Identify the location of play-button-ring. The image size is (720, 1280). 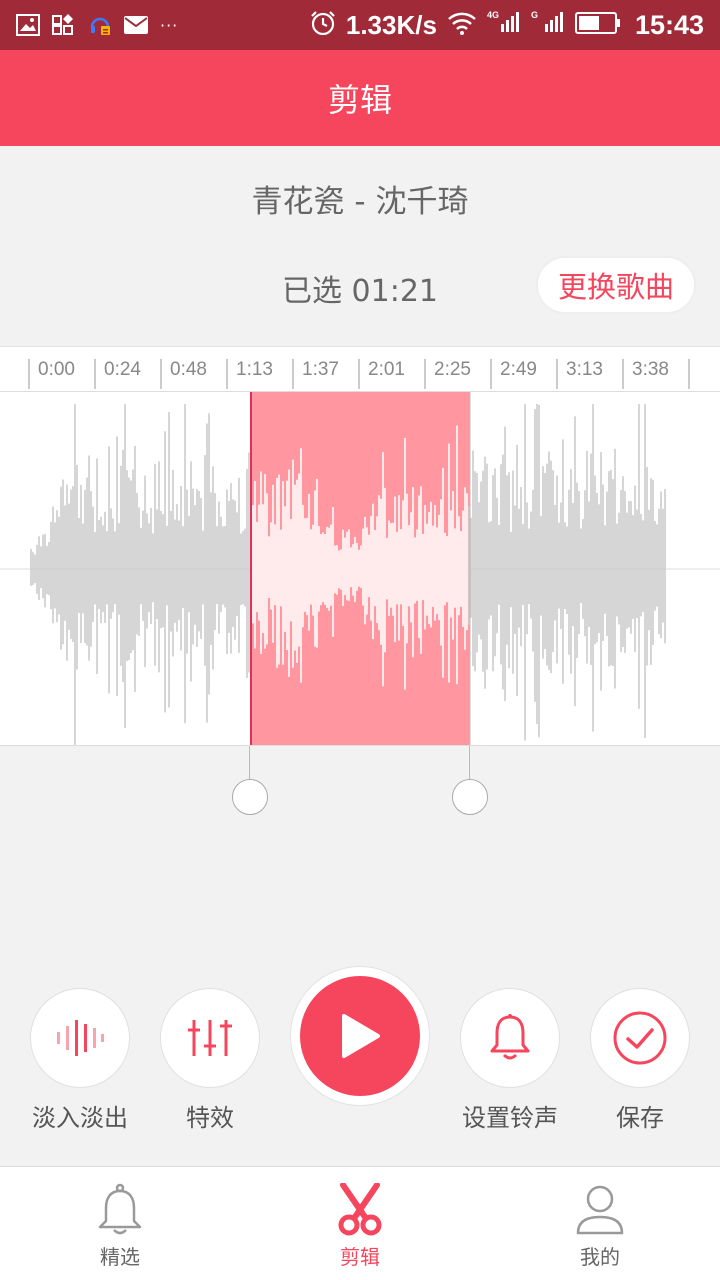
(360, 1036).